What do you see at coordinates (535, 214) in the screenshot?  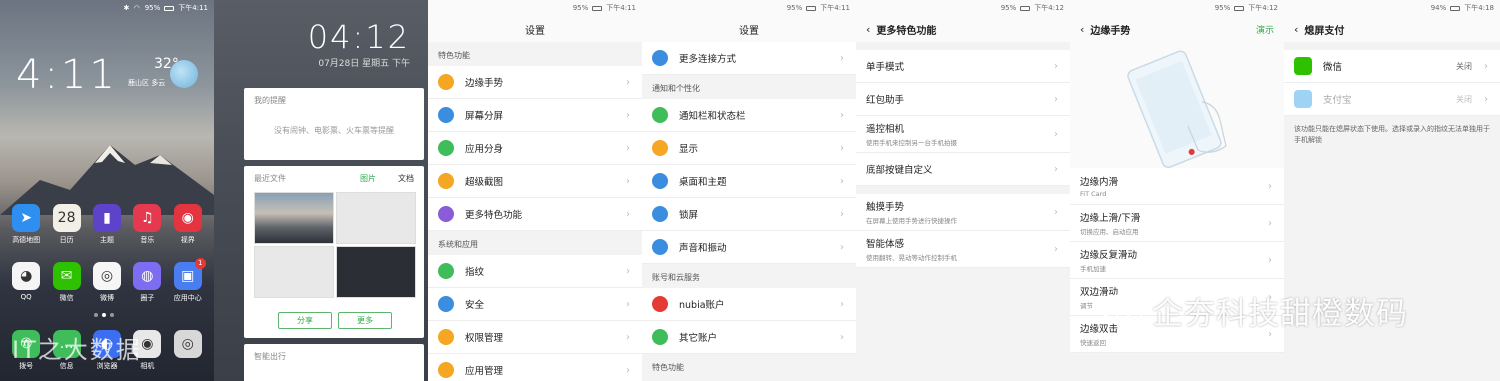 I see `settings-row: 更多特色功能 ›` at bounding box center [535, 214].